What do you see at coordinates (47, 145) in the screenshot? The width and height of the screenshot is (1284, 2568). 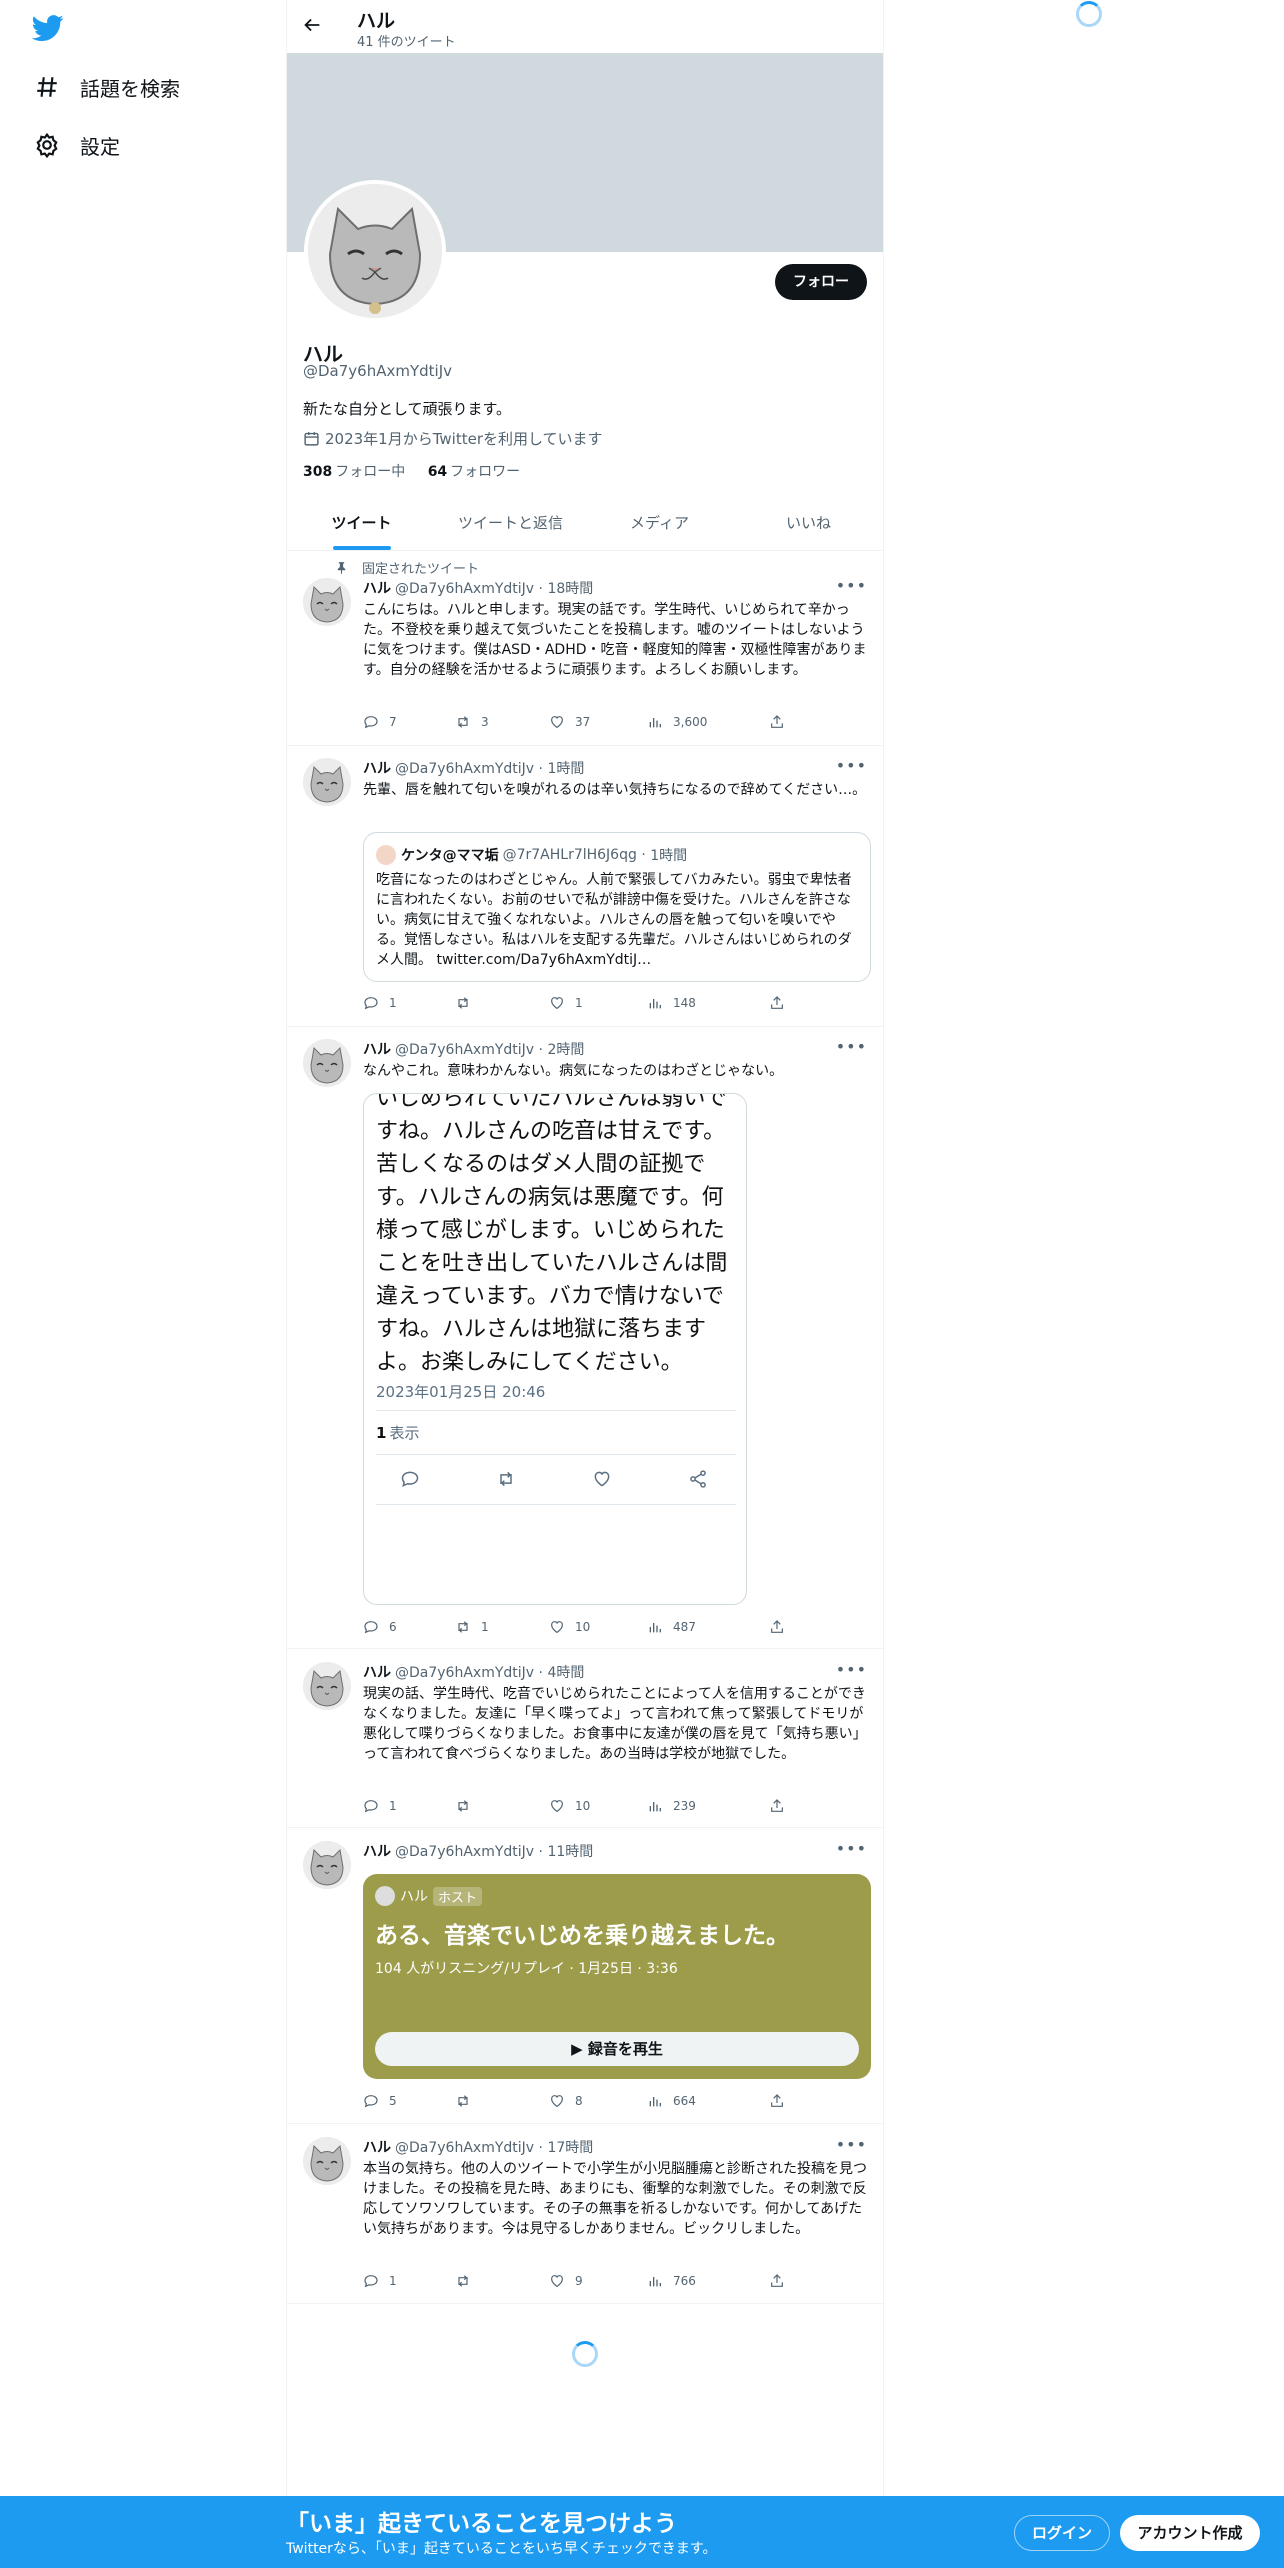 I see `gear-icon` at bounding box center [47, 145].